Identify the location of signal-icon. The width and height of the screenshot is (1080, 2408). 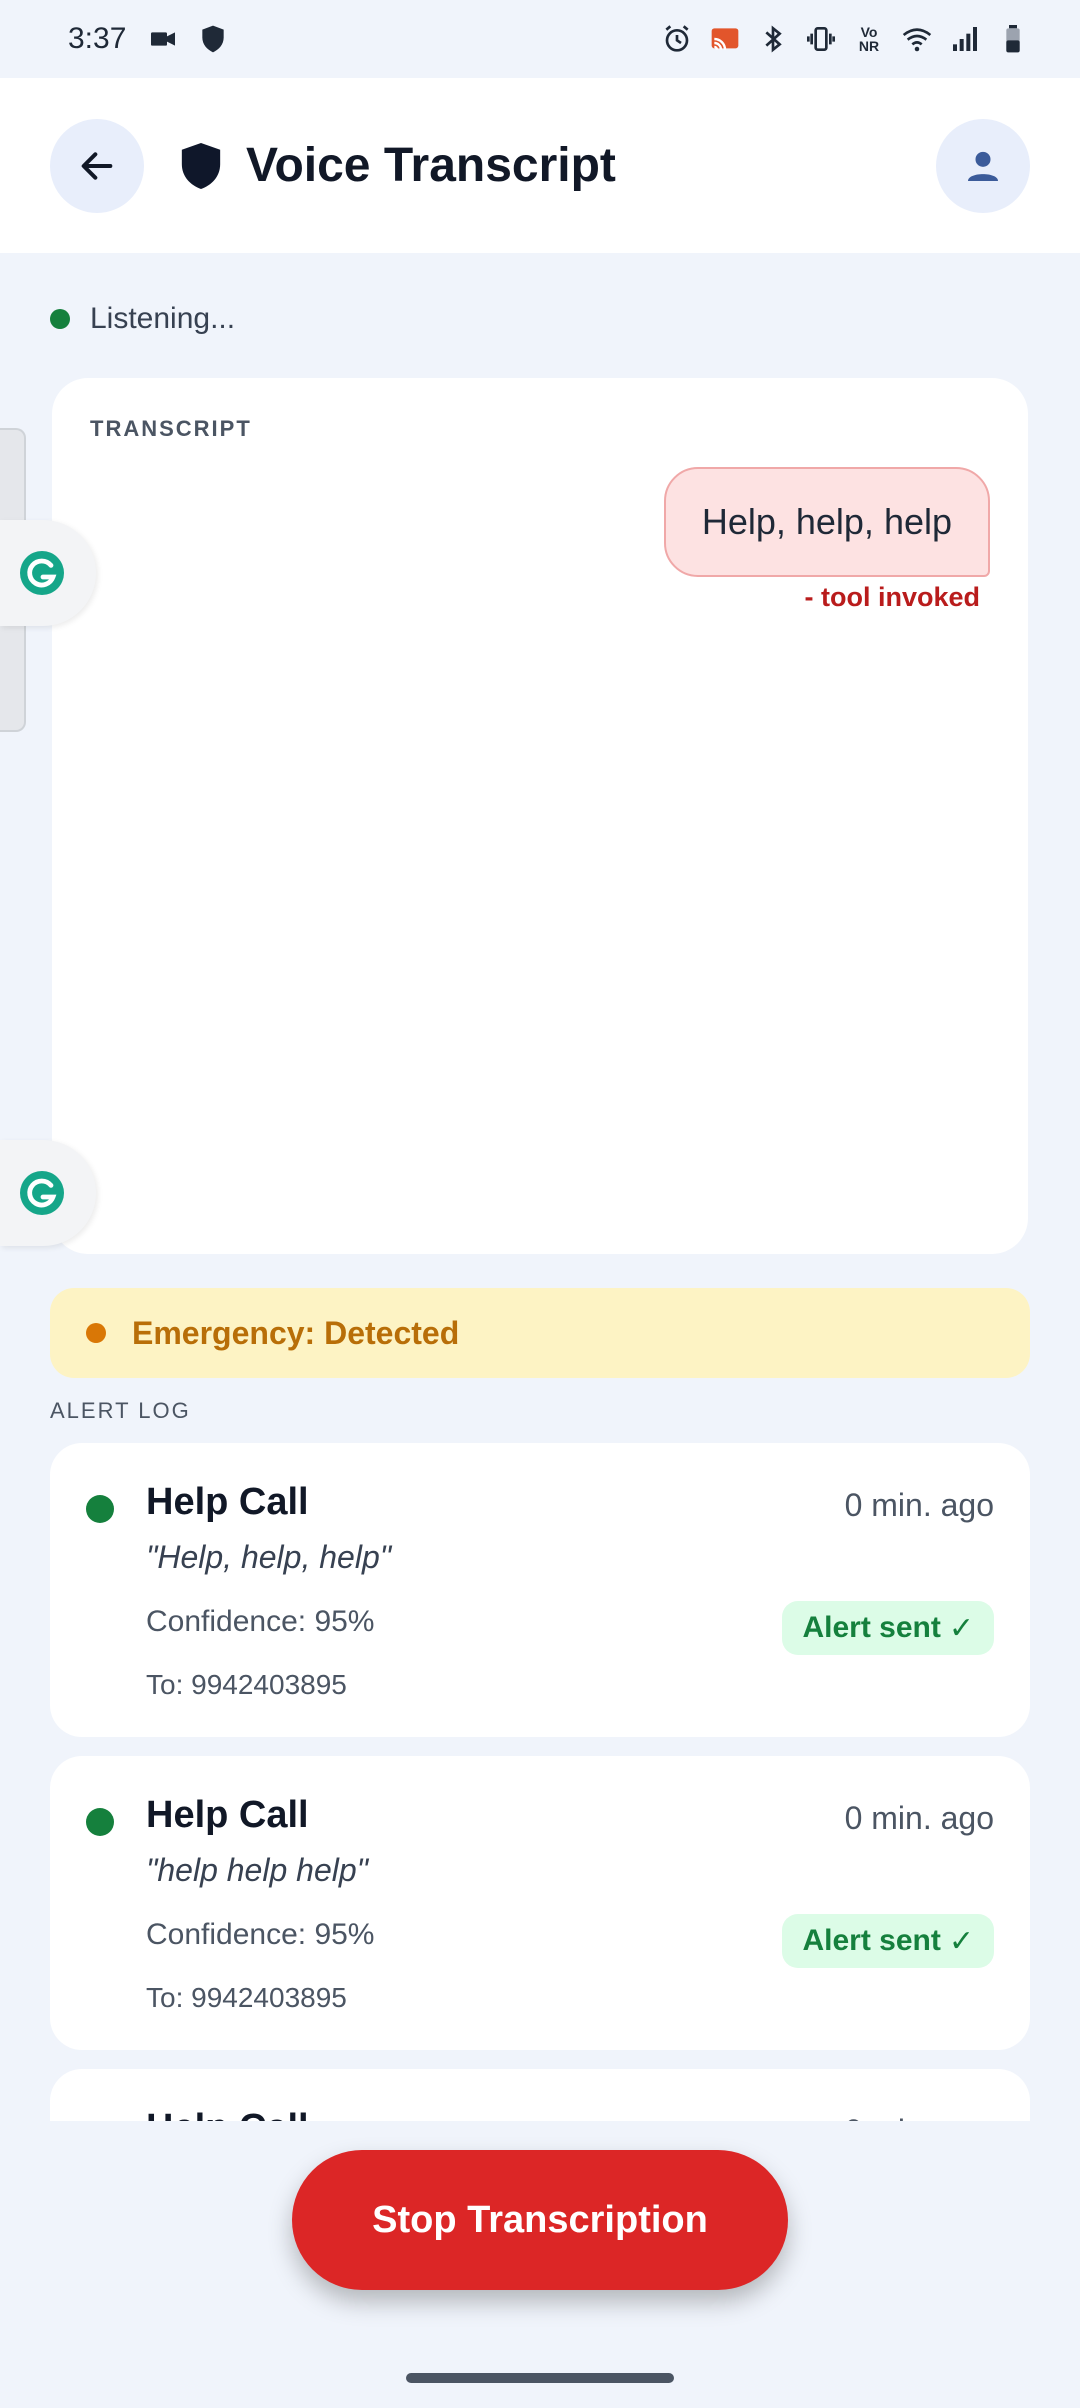
(965, 39).